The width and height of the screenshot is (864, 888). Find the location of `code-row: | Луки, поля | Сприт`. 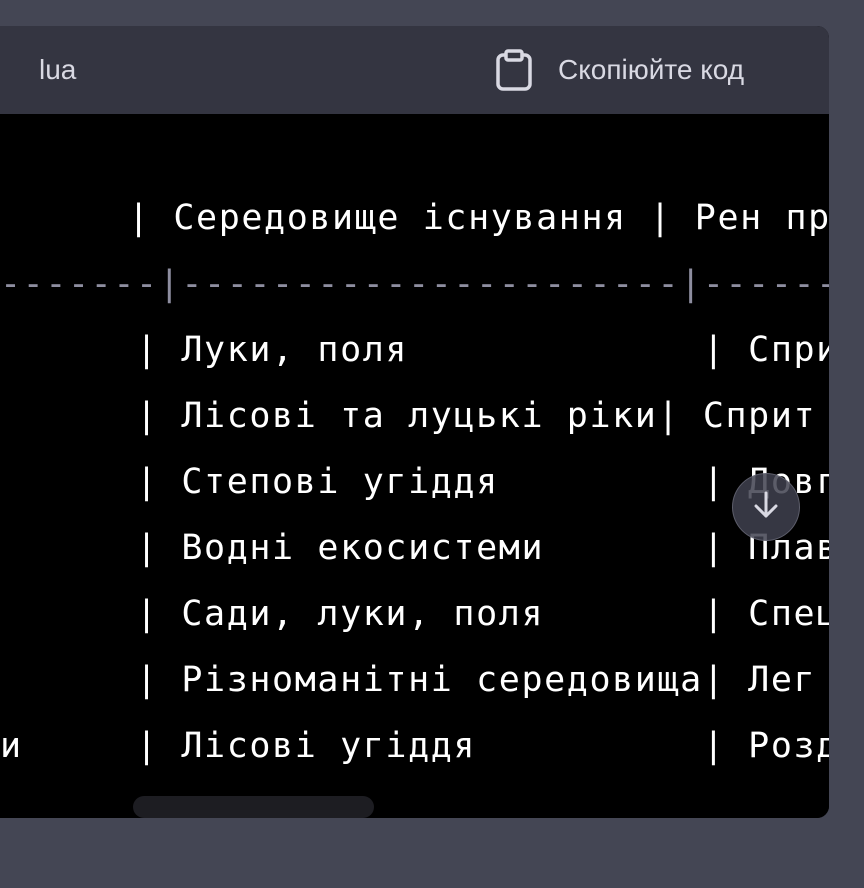

code-row: | Луки, поля | Сприт is located at coordinates (414, 350).